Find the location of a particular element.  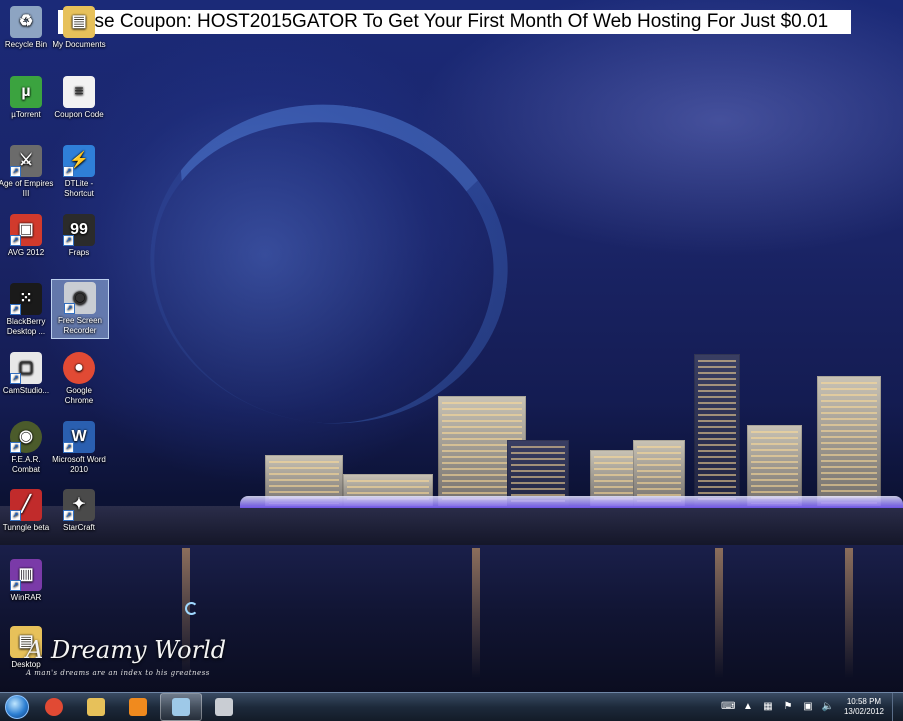

taskbar: ⌨ ▲ ▦ ⚑ ▣ 🔈 10:58 PM 13/02/2012 is located at coordinates (451, 706).